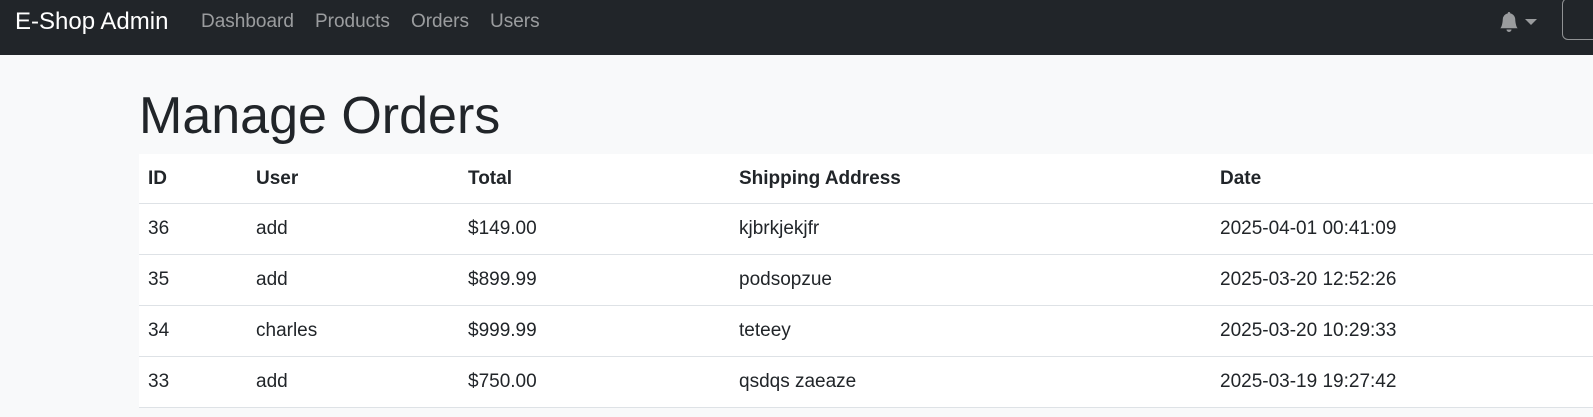  Describe the element at coordinates (352, 22) in the screenshot. I see `nav-products: Products` at that location.